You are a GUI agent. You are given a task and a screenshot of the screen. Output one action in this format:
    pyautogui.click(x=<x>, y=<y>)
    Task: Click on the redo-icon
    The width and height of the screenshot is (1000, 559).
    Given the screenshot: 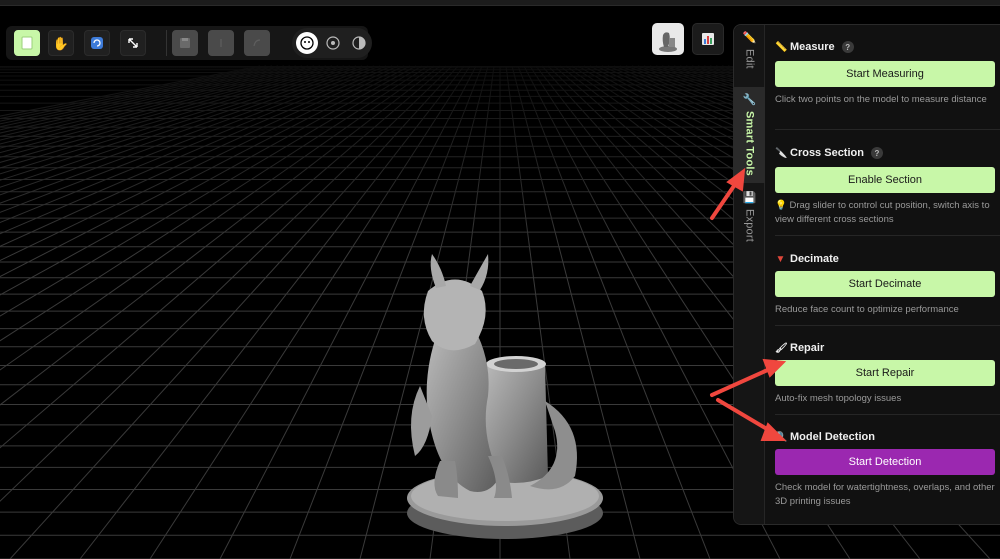 What is the action you would take?
    pyautogui.click(x=257, y=43)
    